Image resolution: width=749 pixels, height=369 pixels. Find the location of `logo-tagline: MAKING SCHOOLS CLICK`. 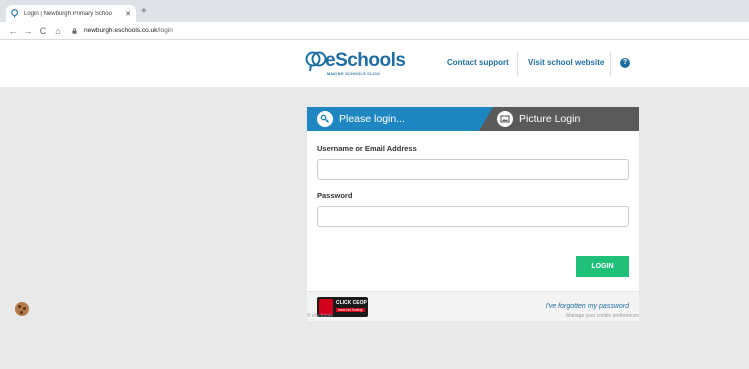

logo-tagline: MAKING SCHOOLS CLICK is located at coordinates (354, 74).